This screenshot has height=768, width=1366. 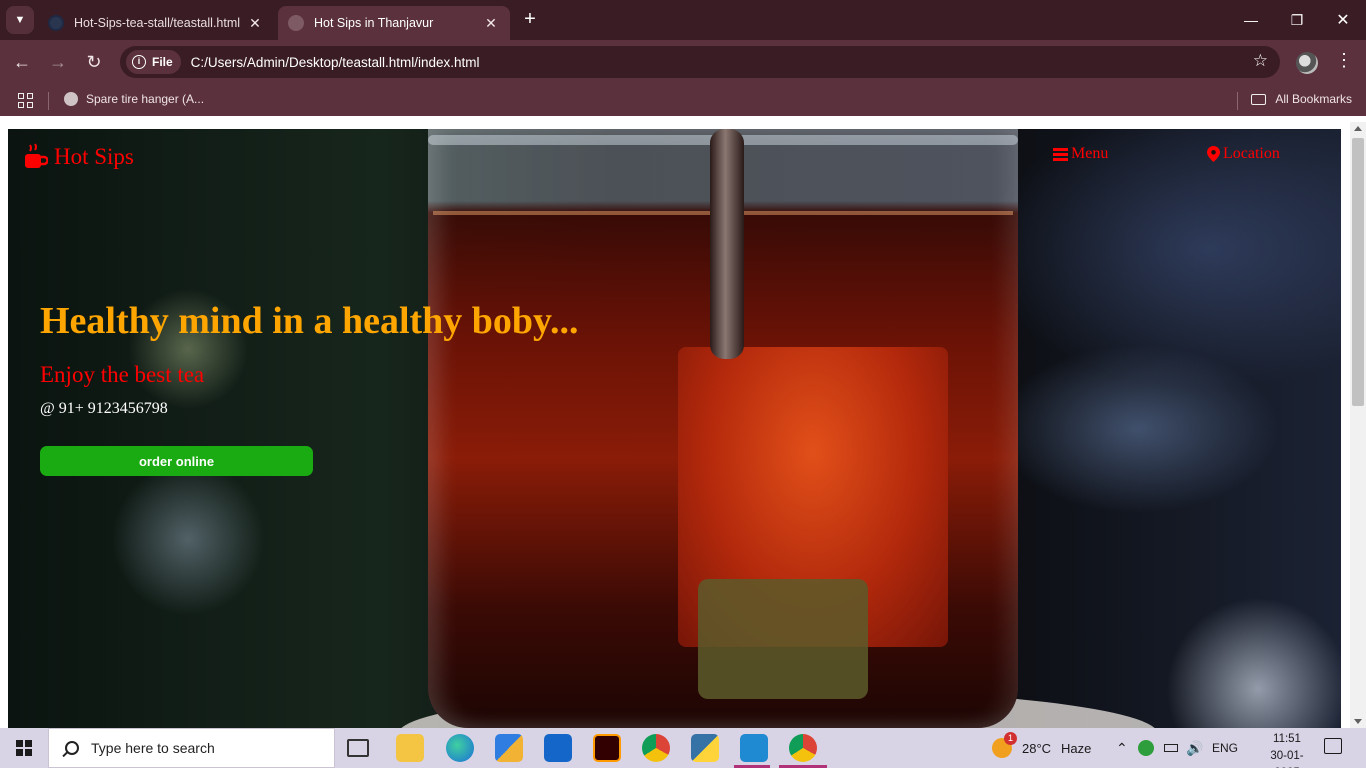 What do you see at coordinates (94, 62) in the screenshot?
I see `reload-button: ↻` at bounding box center [94, 62].